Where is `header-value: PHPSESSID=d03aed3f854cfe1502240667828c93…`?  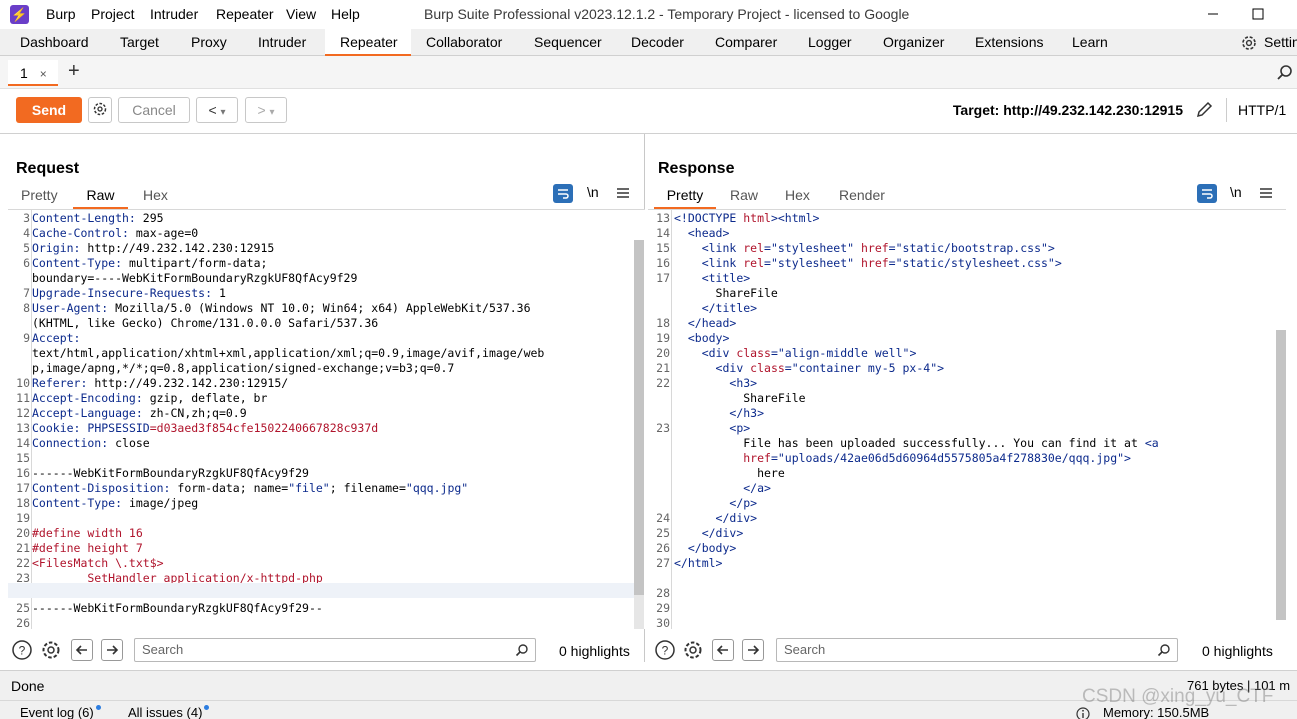
header-value: PHPSESSID=d03aed3f854cfe1502240667828c93… is located at coordinates (233, 428).